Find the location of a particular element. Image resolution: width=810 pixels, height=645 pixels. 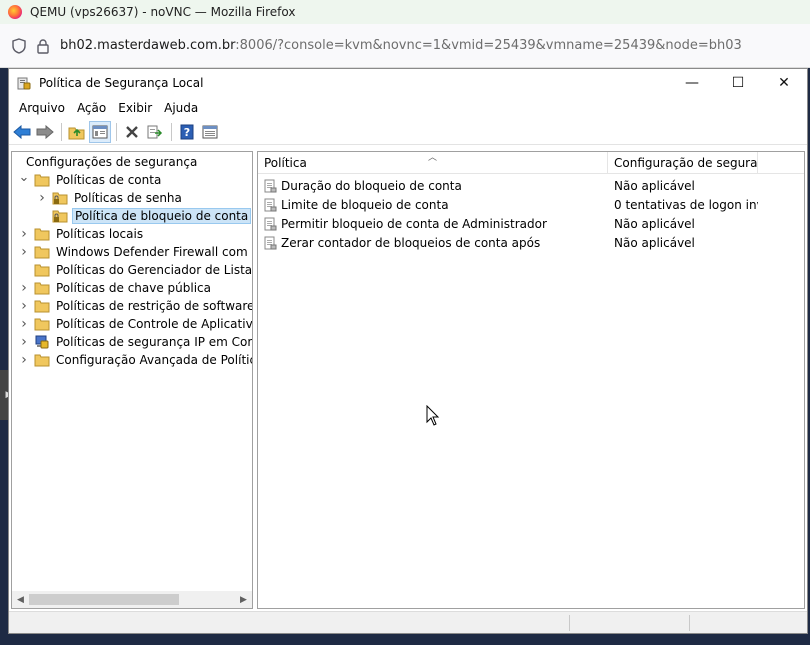

close-button: ✕ is located at coordinates (784, 83).